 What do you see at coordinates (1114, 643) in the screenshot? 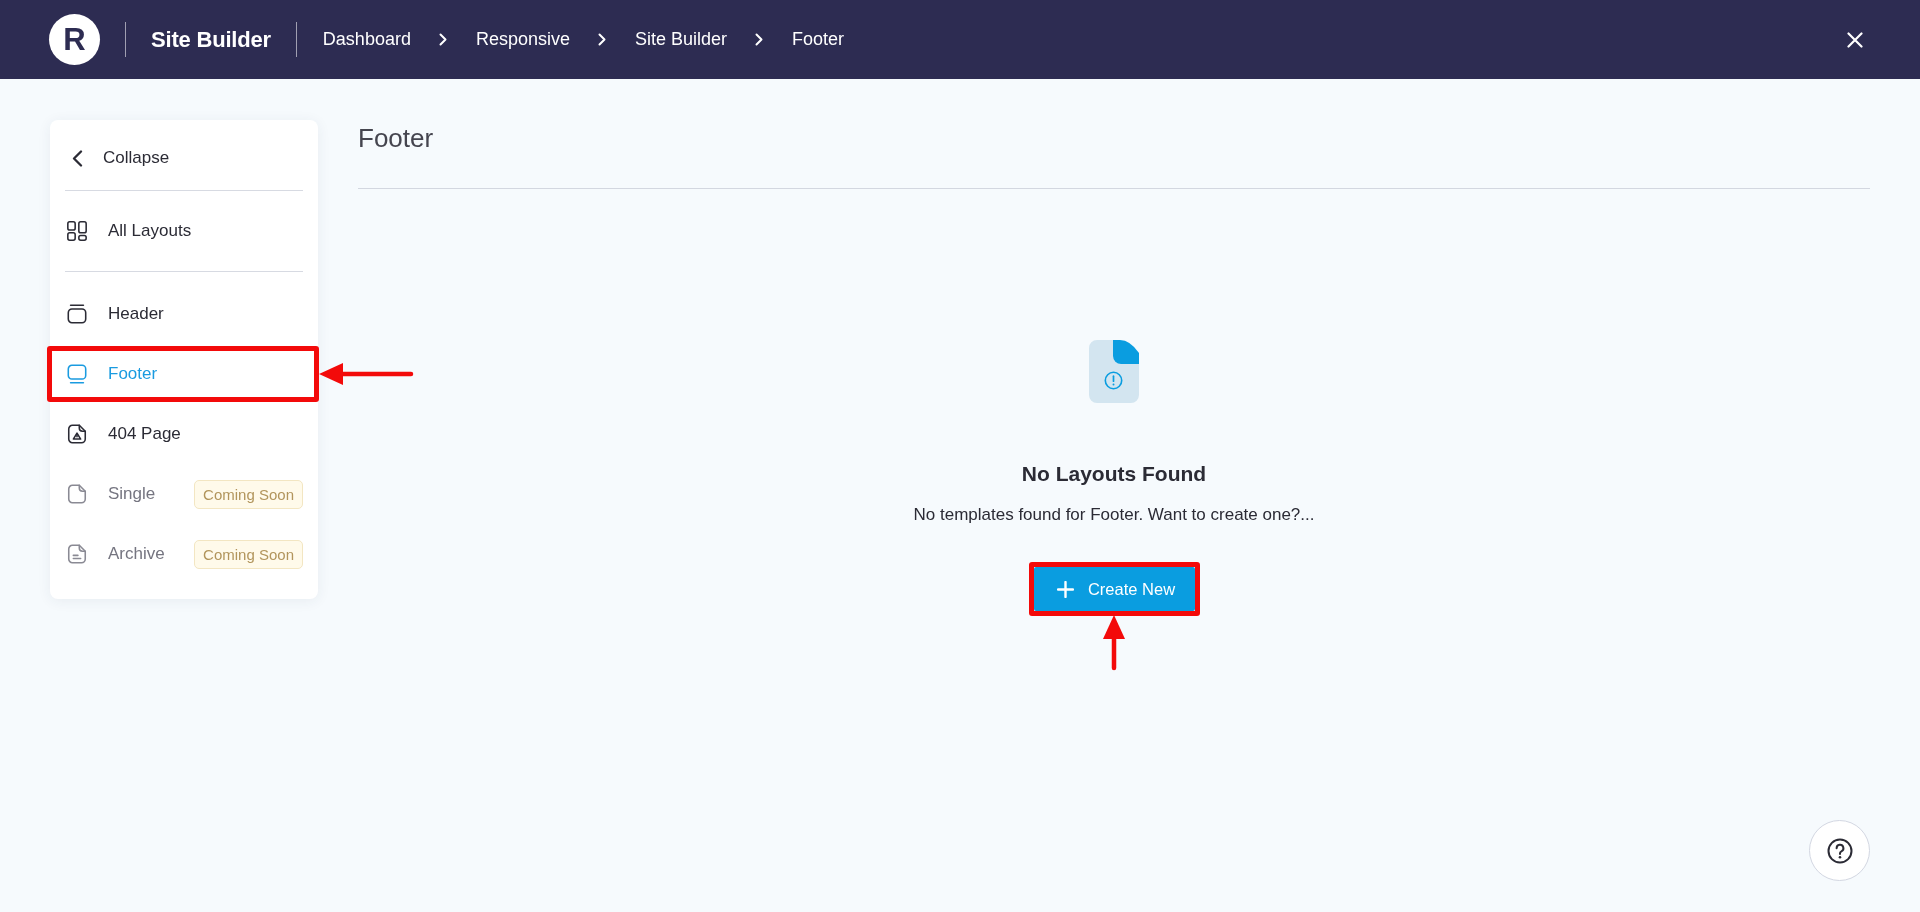
I see `annotation-arrow` at bounding box center [1114, 643].